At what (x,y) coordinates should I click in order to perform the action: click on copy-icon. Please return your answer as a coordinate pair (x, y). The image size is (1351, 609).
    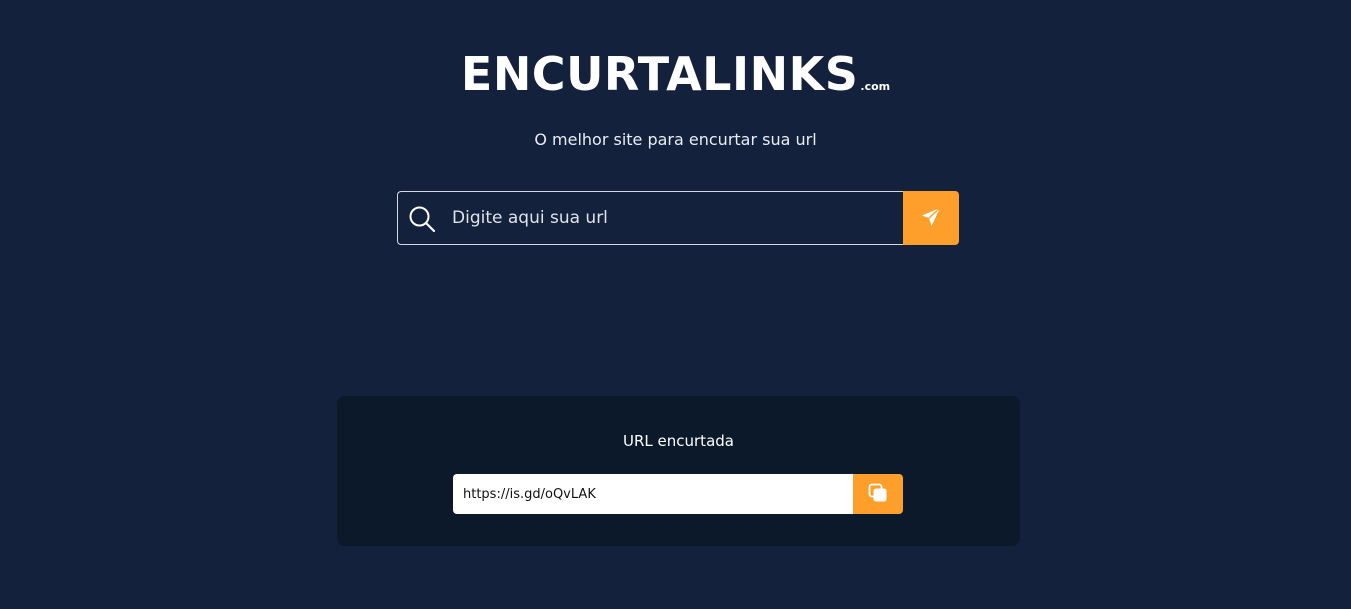
    Looking at the image, I should click on (878, 494).